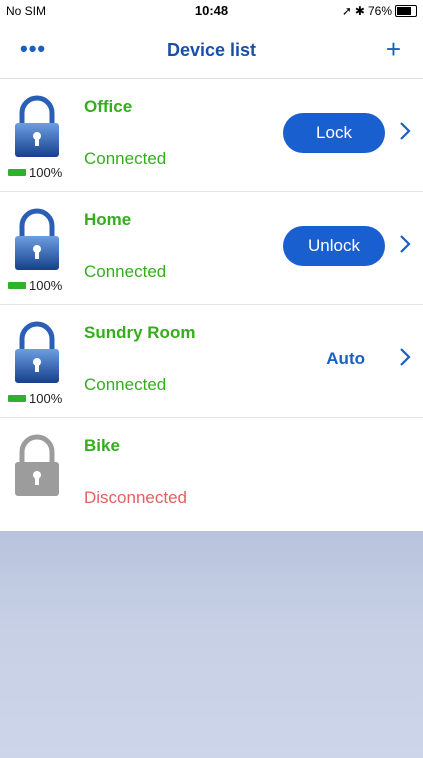  What do you see at coordinates (334, 133) in the screenshot?
I see `lock-button: Lock` at bounding box center [334, 133].